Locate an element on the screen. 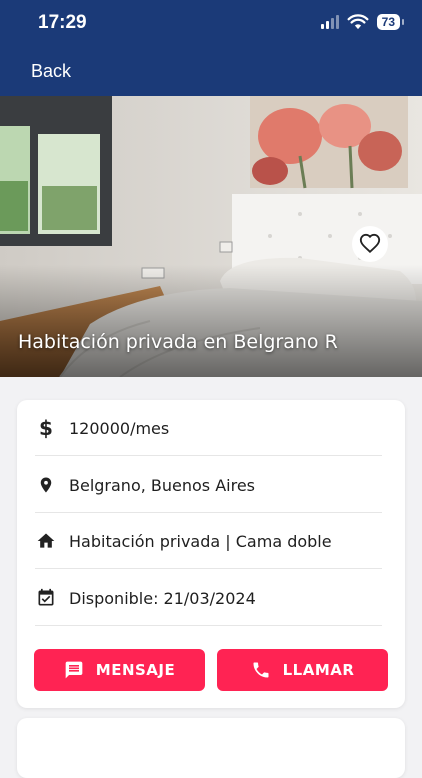  availability-row: Disponible: 21/03/2024 is located at coordinates (208, 598).